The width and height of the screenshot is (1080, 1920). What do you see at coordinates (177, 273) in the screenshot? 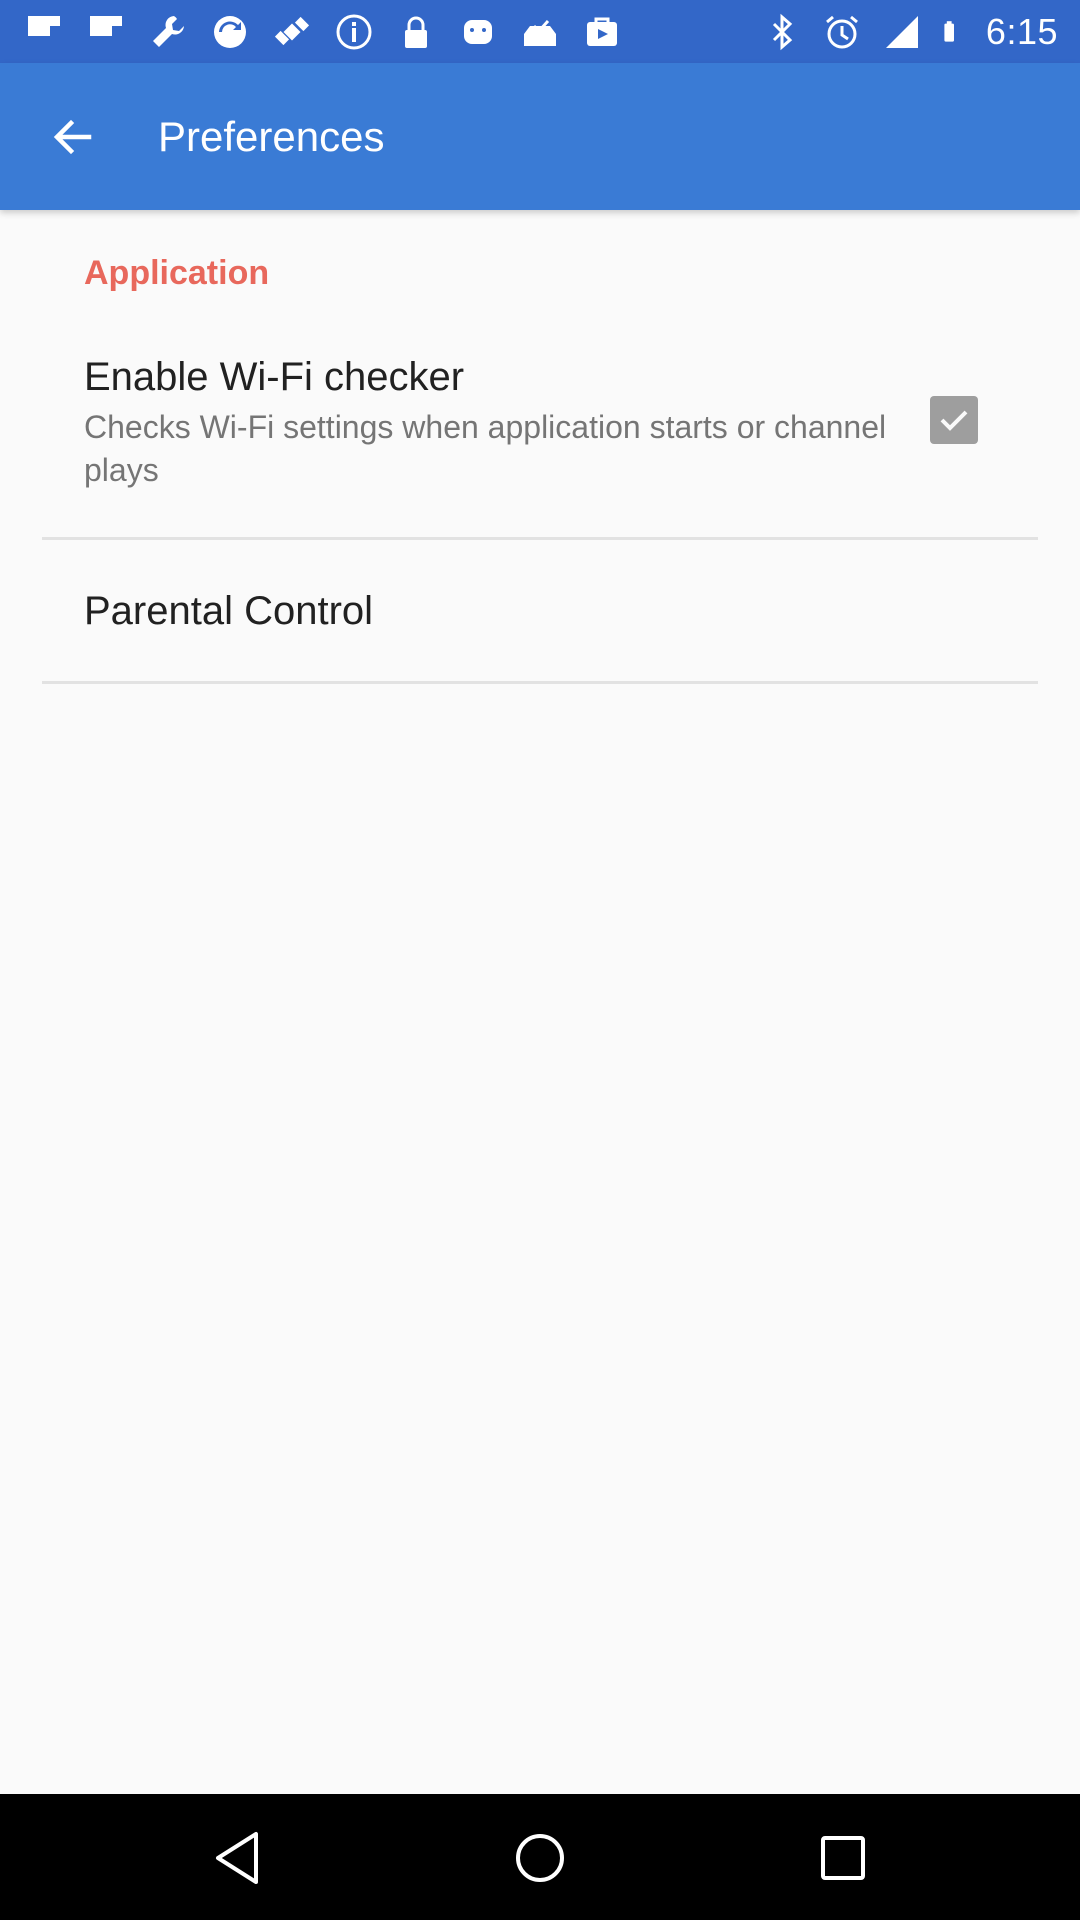
I see `section-header-application: Application` at bounding box center [177, 273].